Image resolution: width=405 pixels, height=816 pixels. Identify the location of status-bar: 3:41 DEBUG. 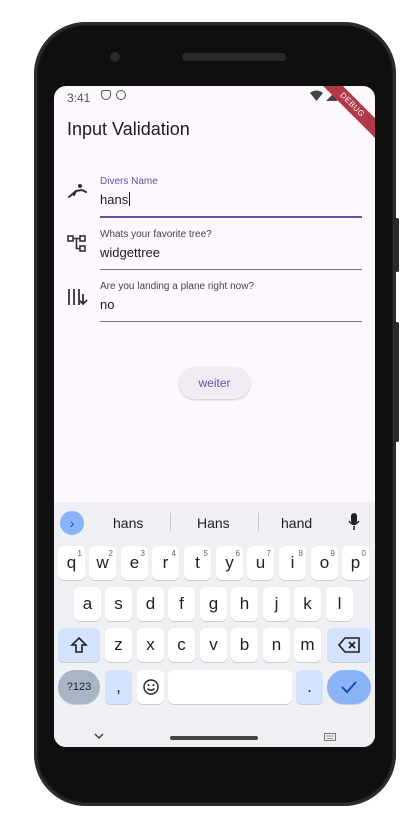
(214, 114).